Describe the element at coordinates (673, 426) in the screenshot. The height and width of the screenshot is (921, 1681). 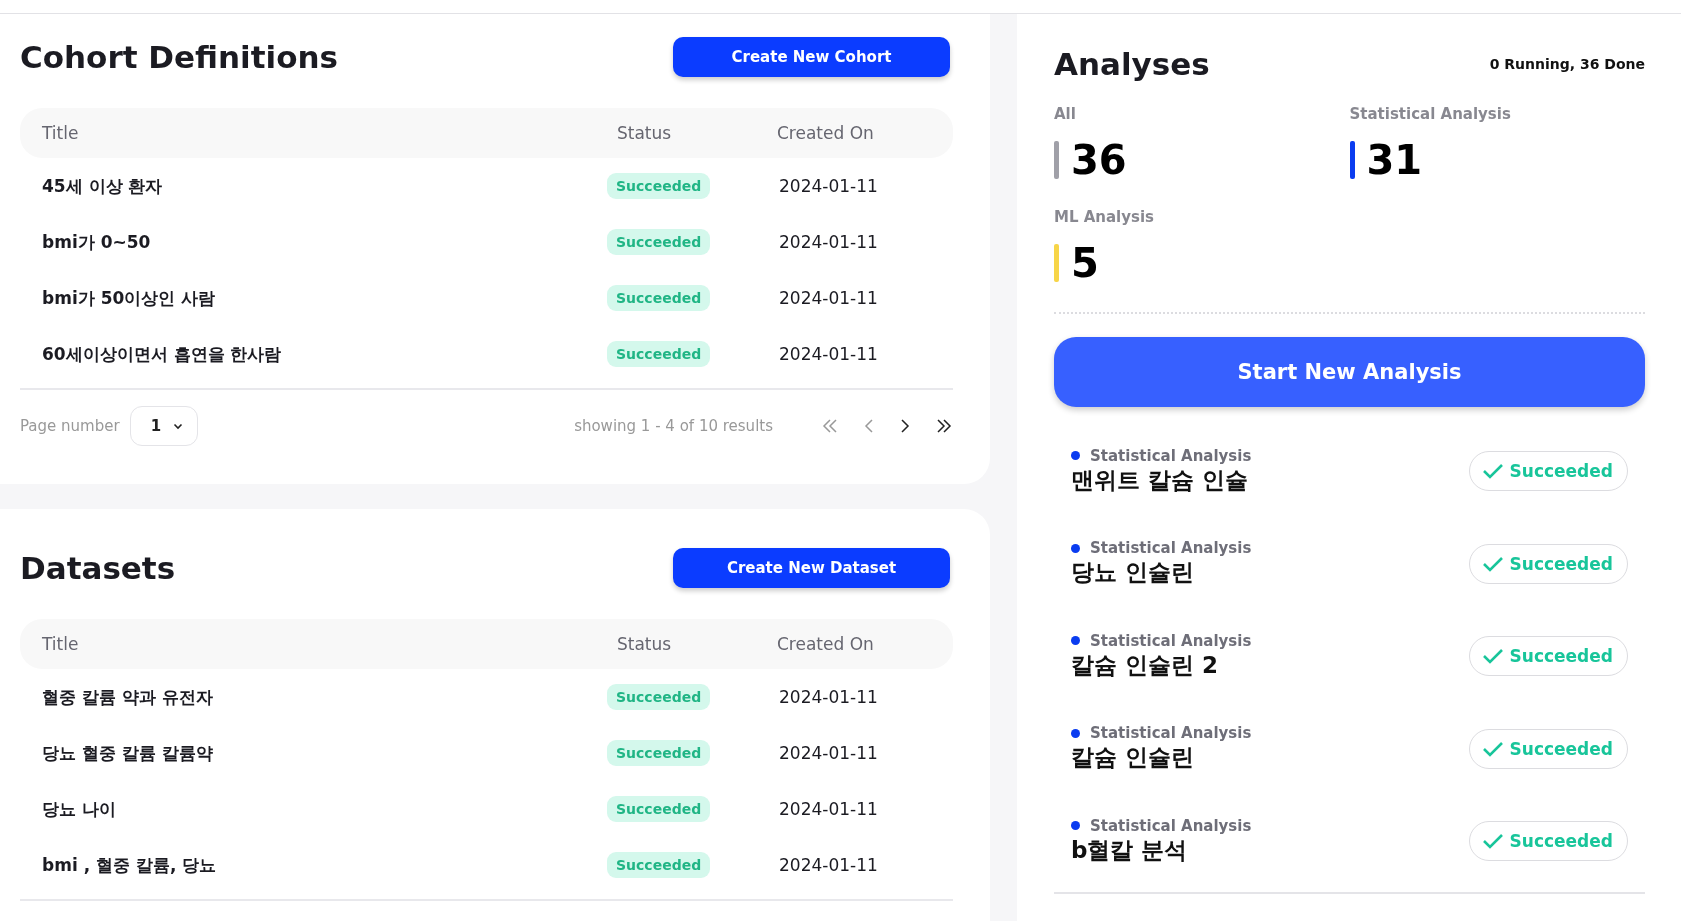
I see `results-summary: showing 1 - 4 of 10 results` at that location.